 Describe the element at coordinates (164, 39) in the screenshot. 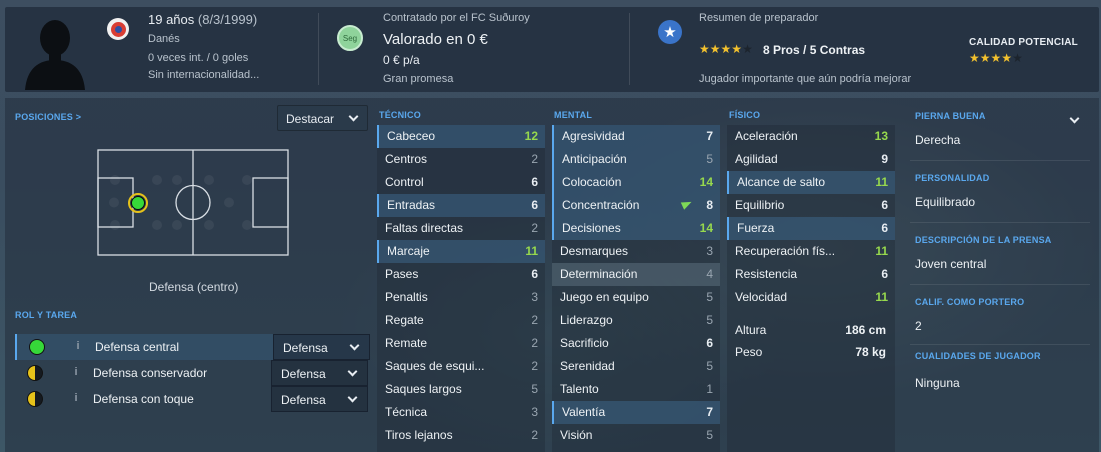

I see `nationality-label: Danés` at that location.